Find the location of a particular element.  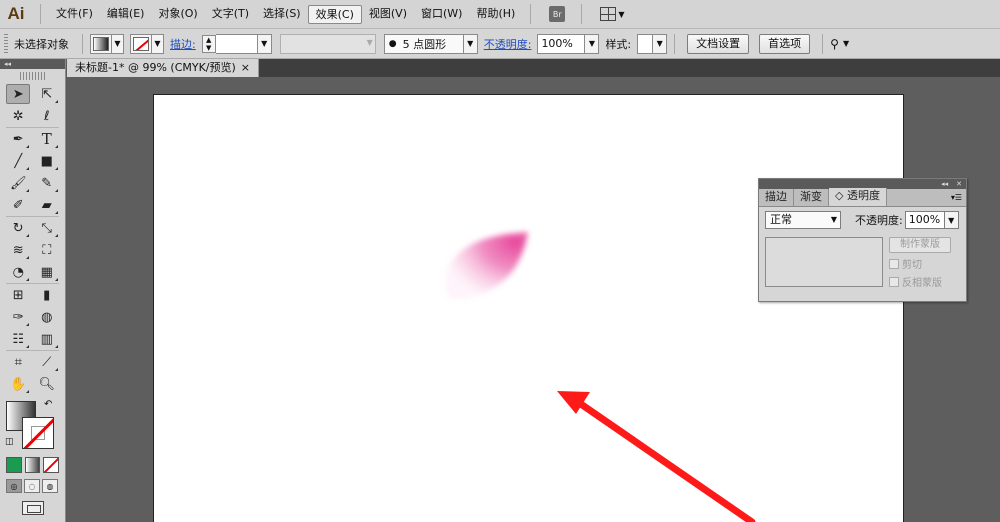

magic-wand-icon: ✲ is located at coordinates (18, 116).